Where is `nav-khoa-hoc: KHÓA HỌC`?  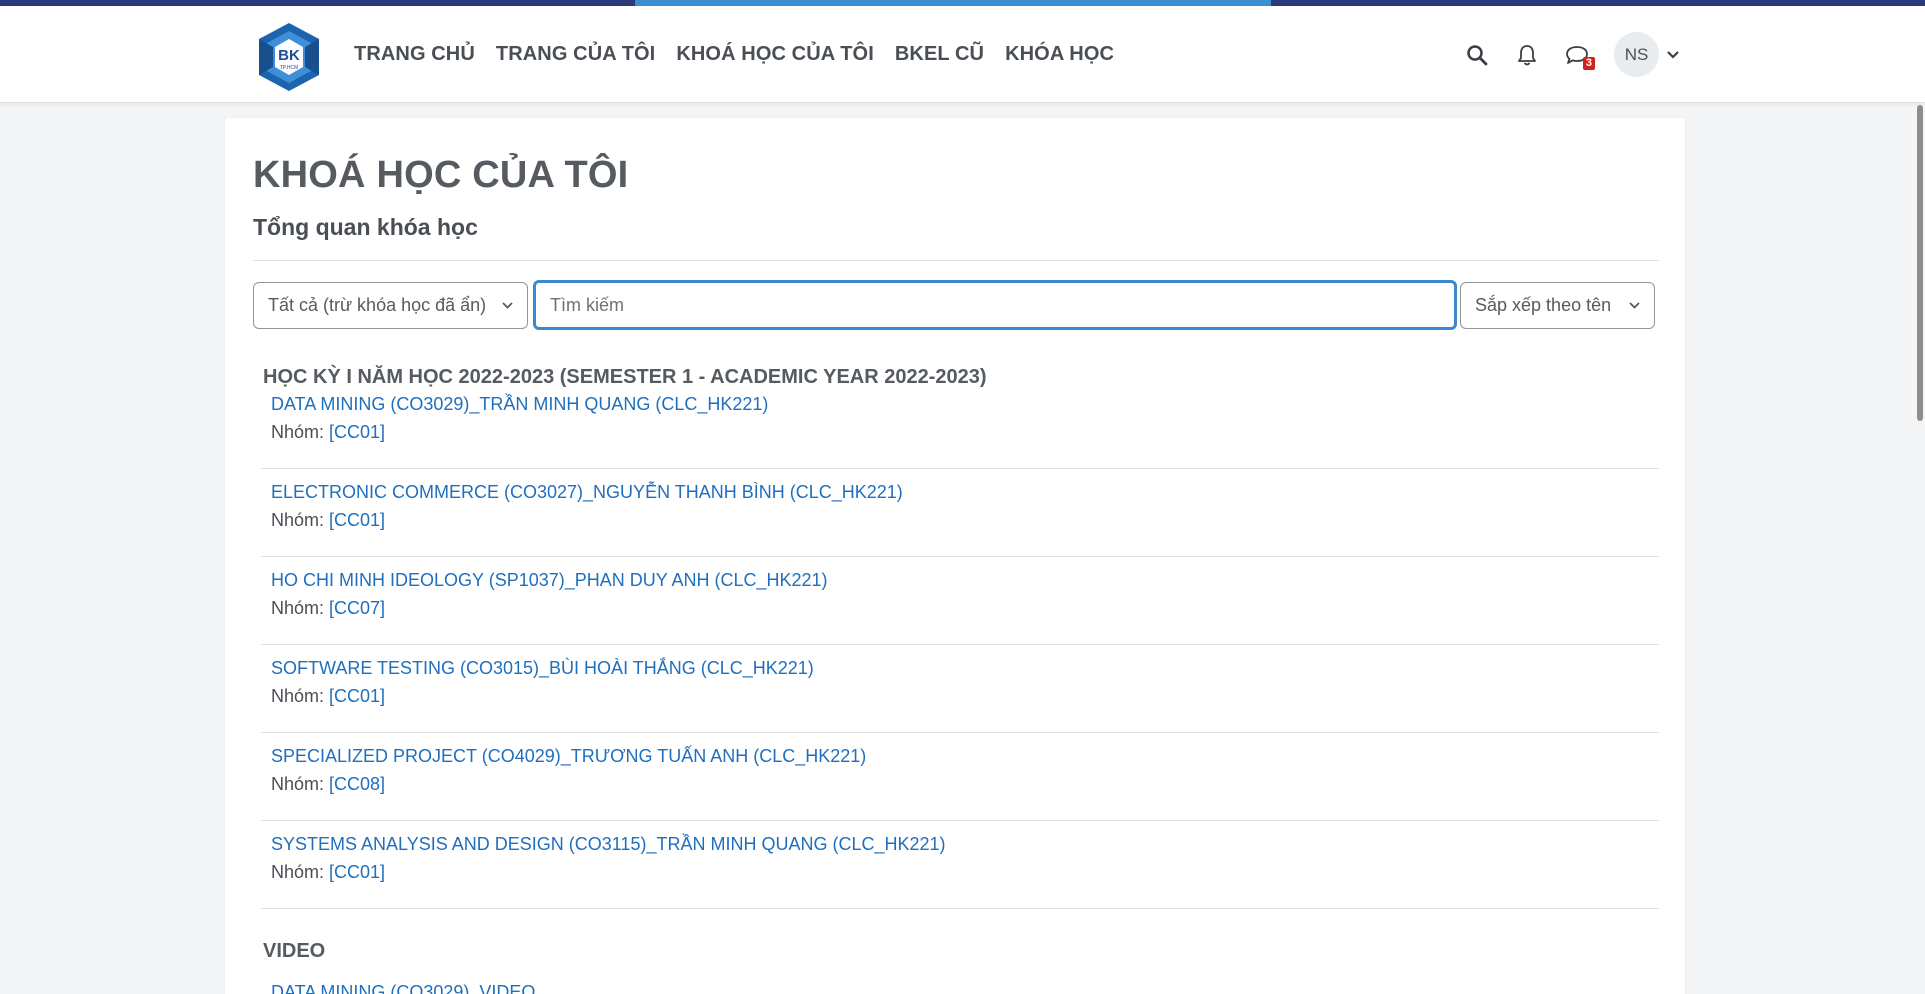
nav-khoa-hoc: KHÓA HỌC is located at coordinates (1059, 54).